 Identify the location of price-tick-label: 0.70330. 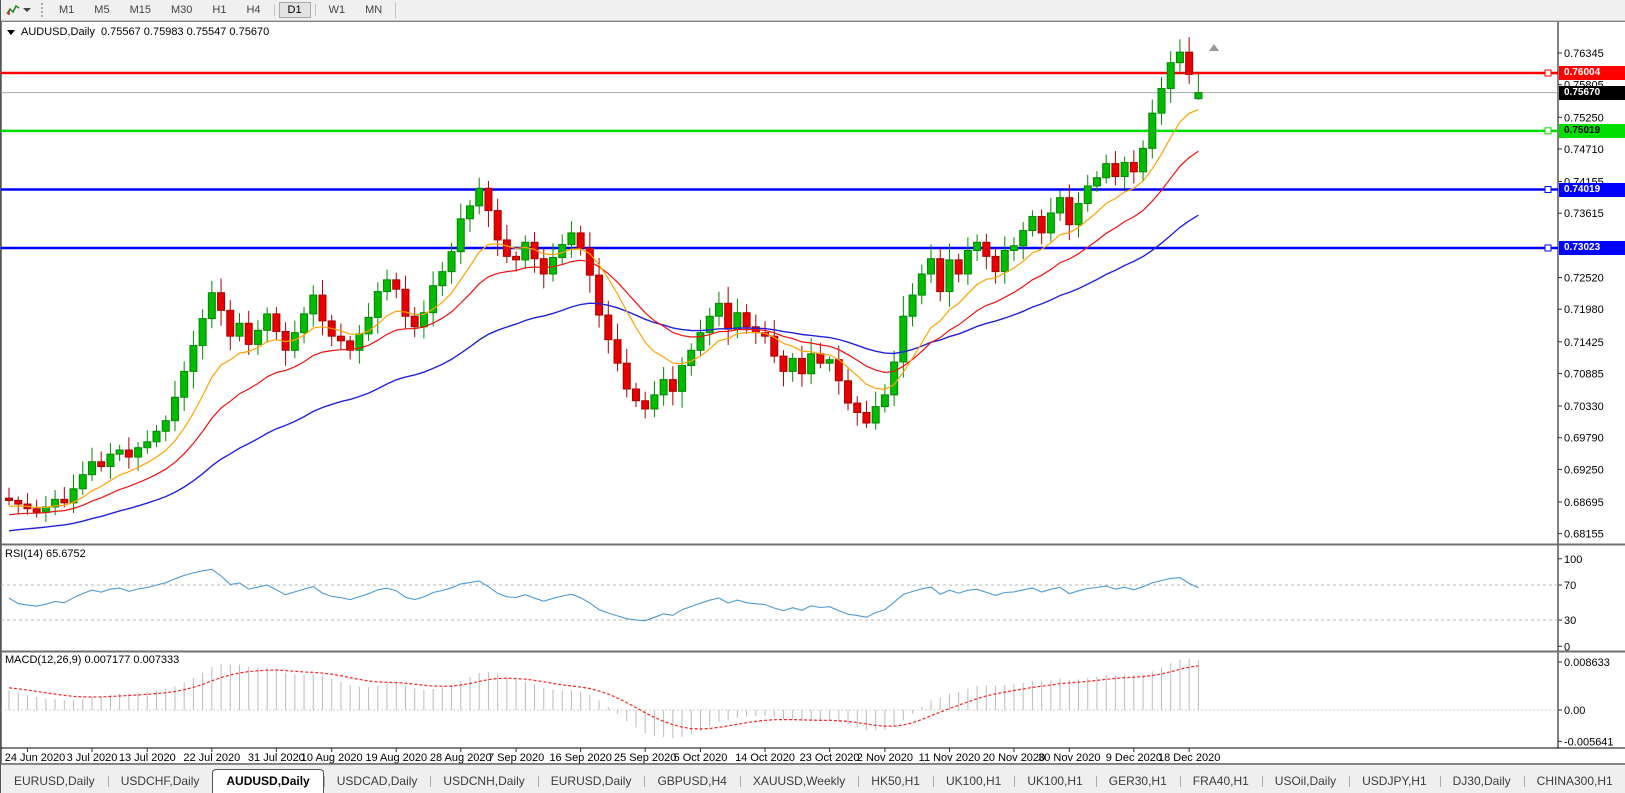
(1584, 407).